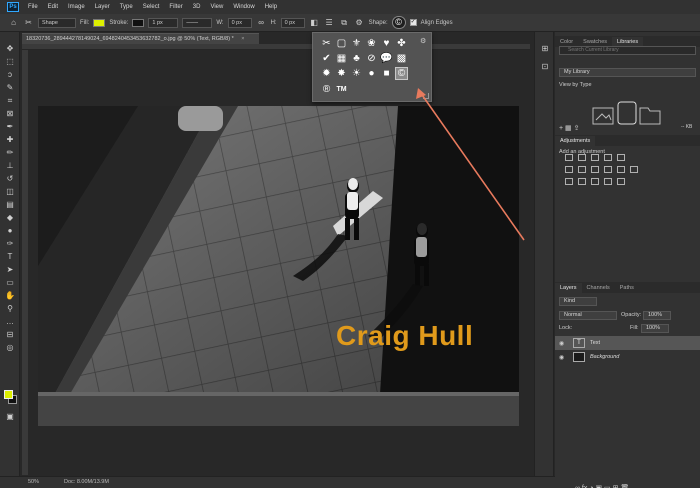 The height and width of the screenshot is (488, 700). What do you see at coordinates (579, 357) in the screenshot?
I see `image-layer-thumbnail` at bounding box center [579, 357].